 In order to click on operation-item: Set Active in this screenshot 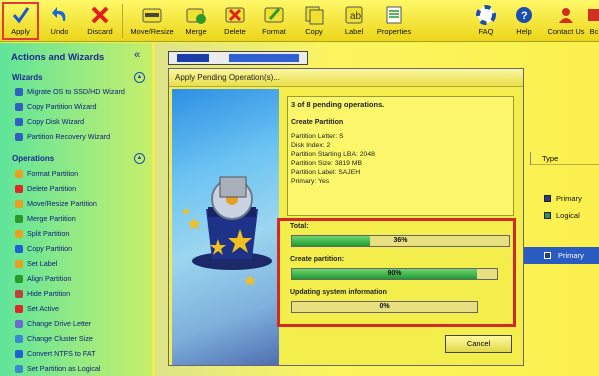, I will do `click(37, 308)`.